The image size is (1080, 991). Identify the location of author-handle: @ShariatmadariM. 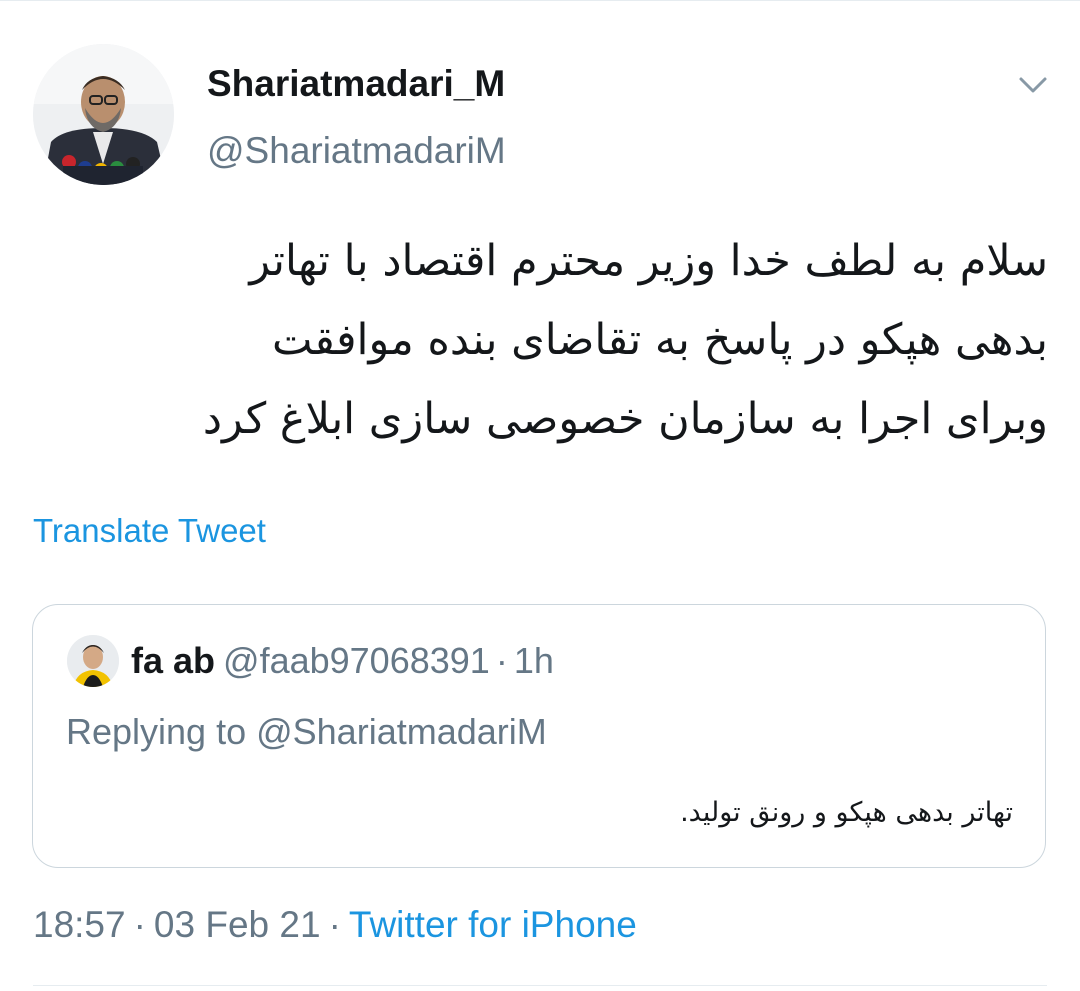
(356, 151).